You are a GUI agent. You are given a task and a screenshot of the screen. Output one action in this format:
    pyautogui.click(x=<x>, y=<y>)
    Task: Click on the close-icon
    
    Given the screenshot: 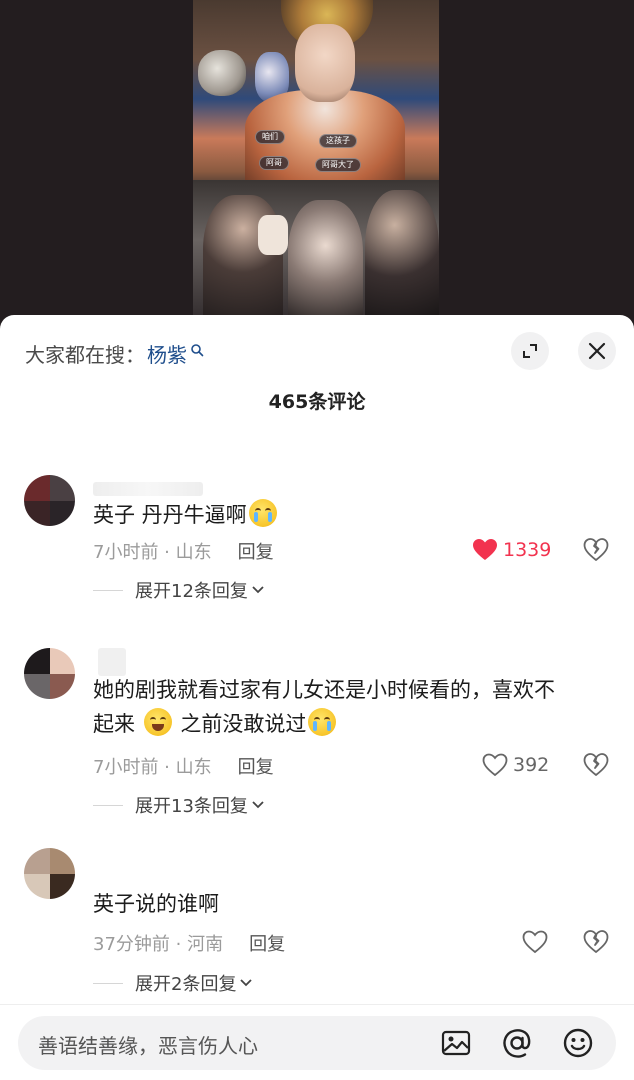 What is the action you would take?
    pyautogui.click(x=597, y=351)
    